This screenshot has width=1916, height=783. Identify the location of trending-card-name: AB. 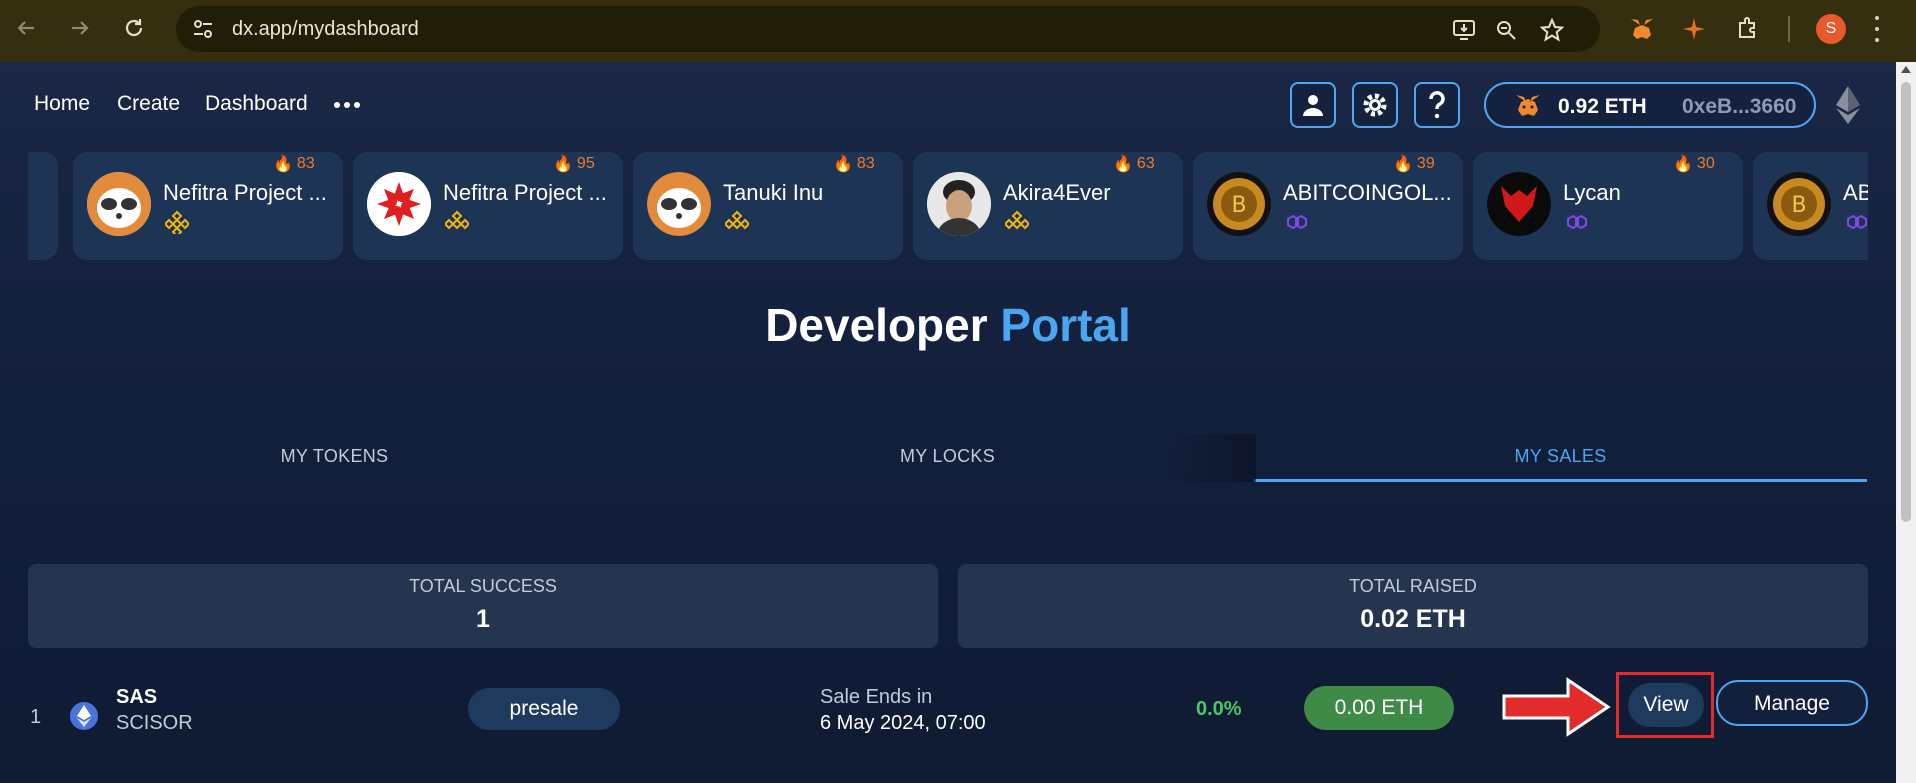
(1855, 192).